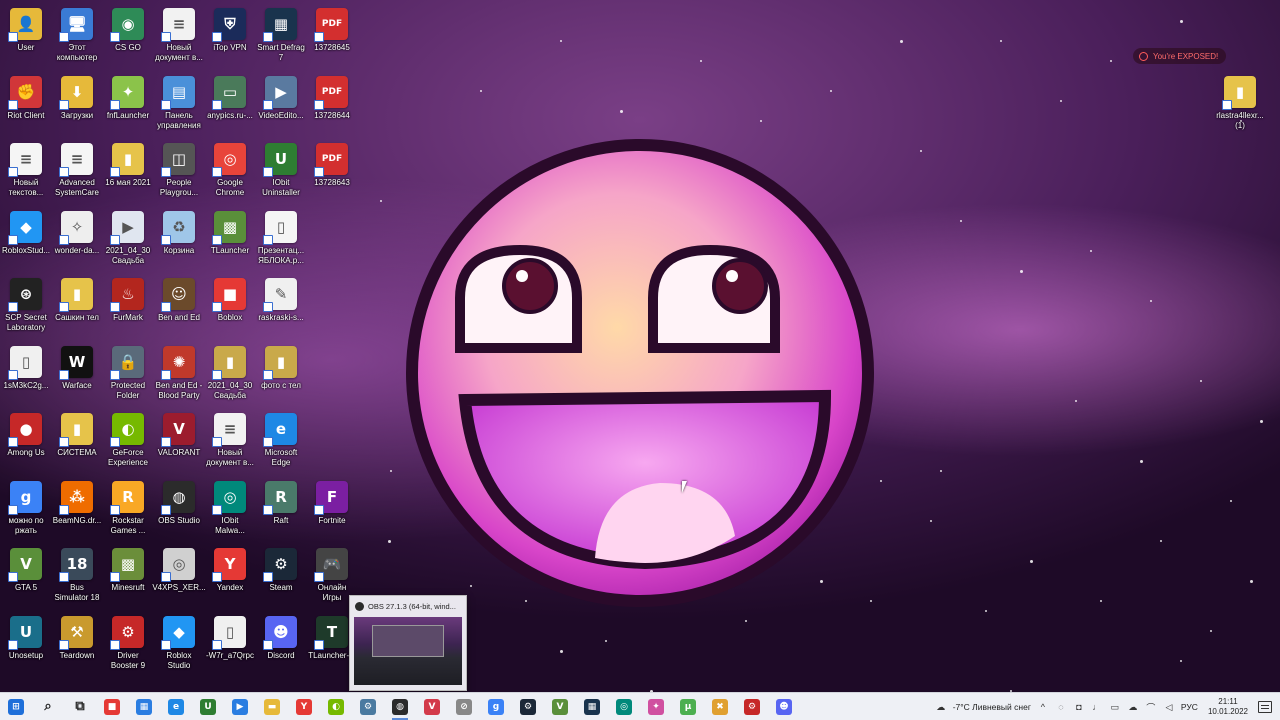  What do you see at coordinates (1189, 707) in the screenshot?
I see `language-indicator: РУС` at bounding box center [1189, 707].